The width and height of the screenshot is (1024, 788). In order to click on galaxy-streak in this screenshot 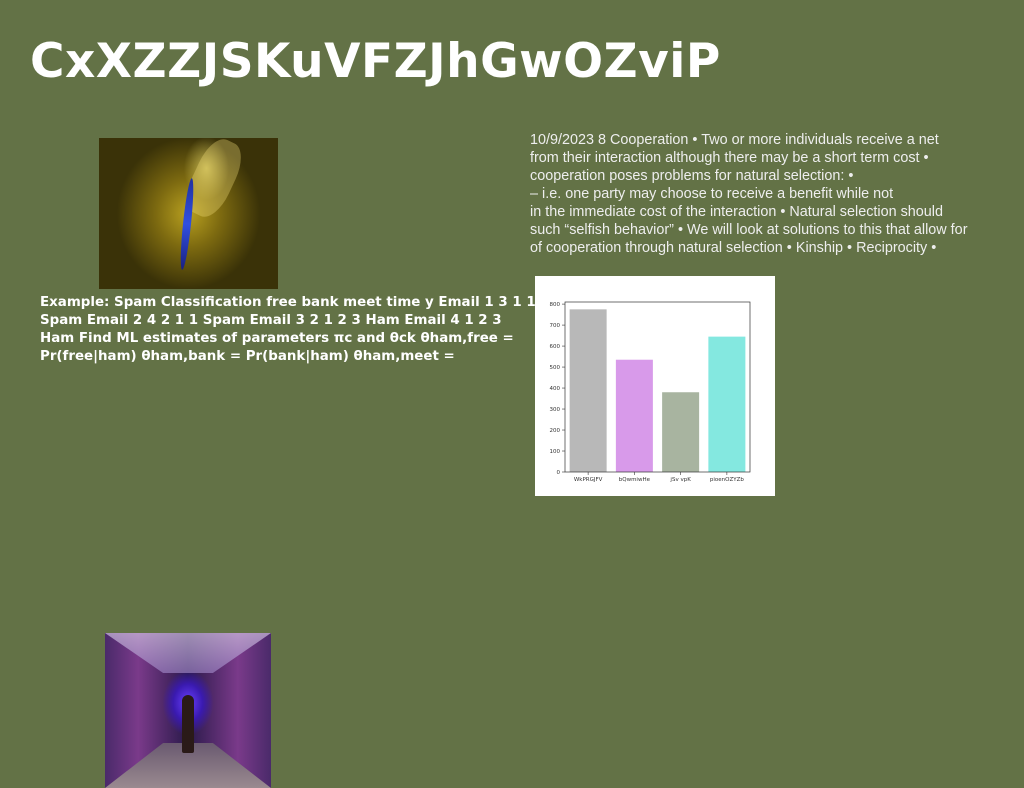, I will do `click(187, 224)`.